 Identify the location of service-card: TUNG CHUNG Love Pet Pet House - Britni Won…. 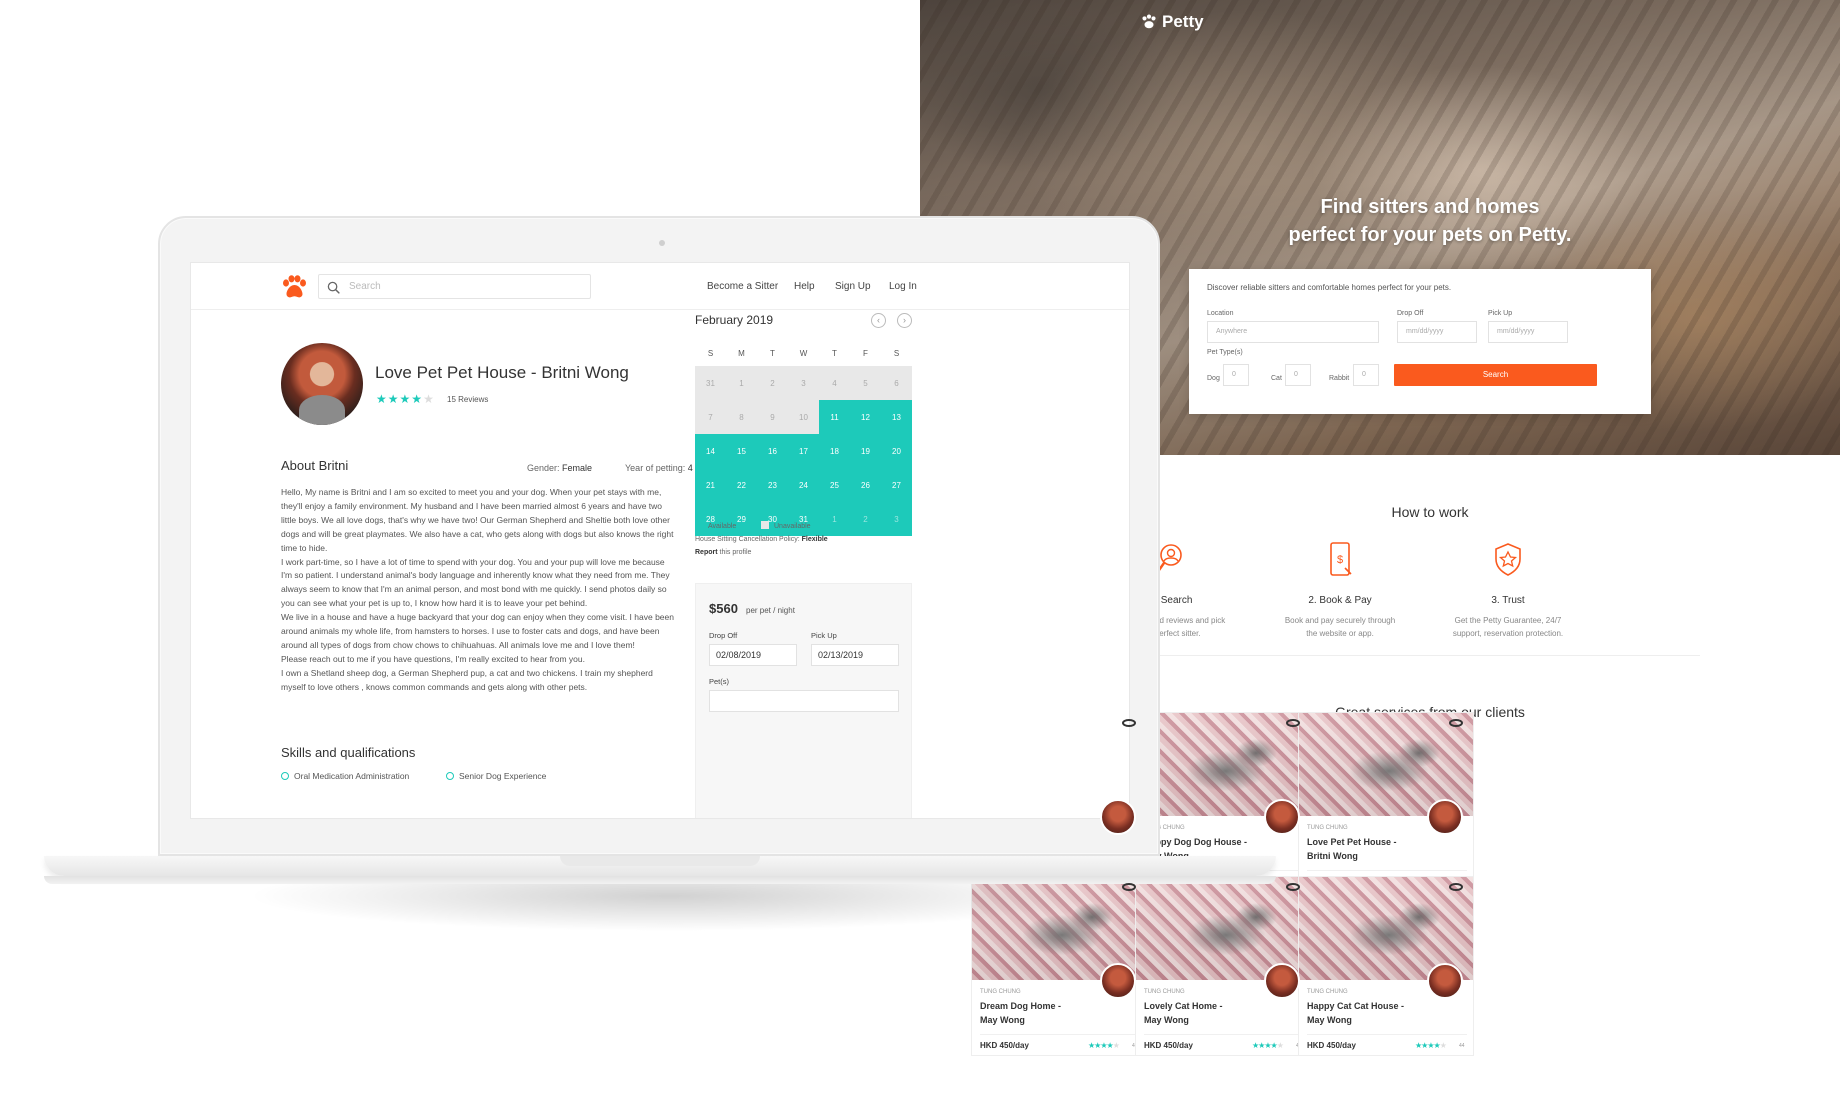
(1386, 802).